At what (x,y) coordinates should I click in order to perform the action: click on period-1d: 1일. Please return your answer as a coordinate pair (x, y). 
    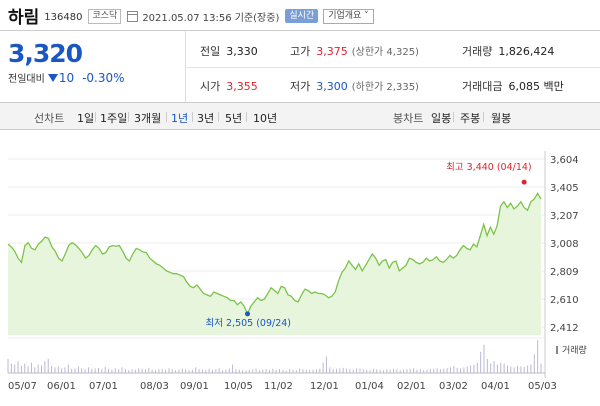
    Looking at the image, I should click on (85, 118).